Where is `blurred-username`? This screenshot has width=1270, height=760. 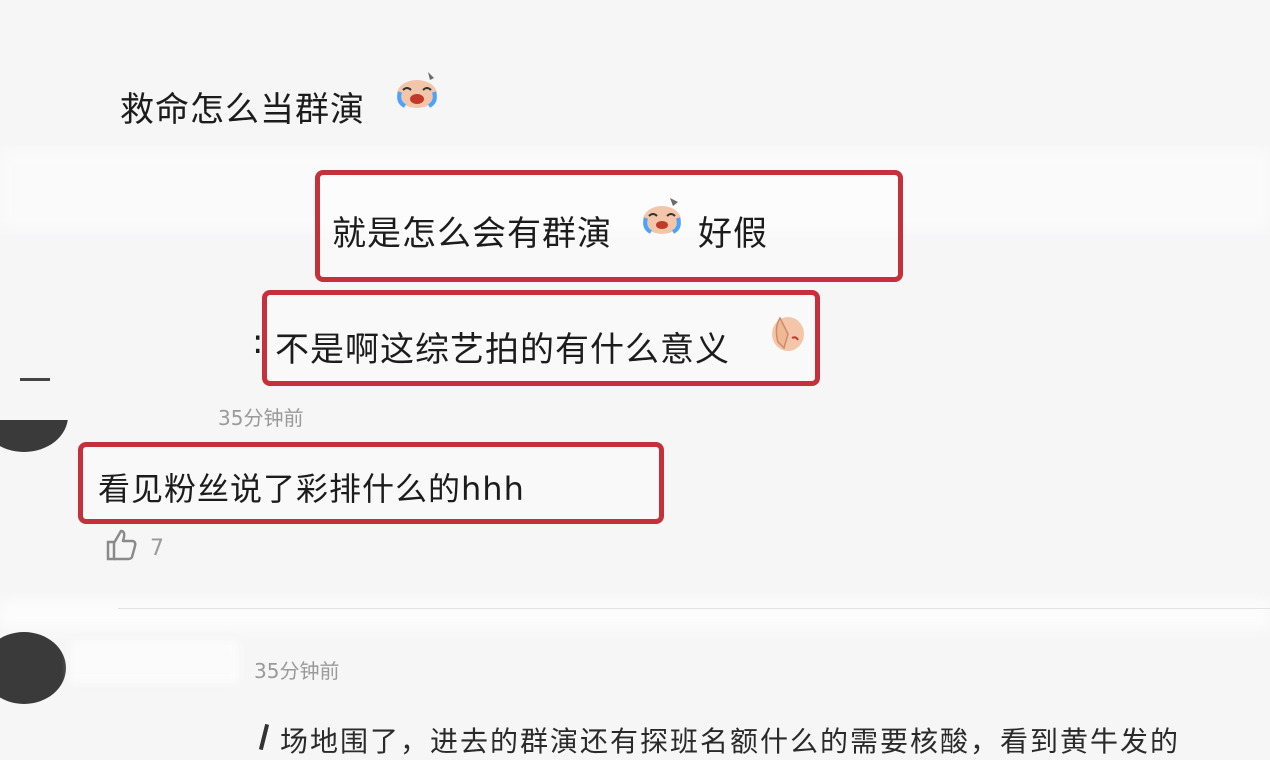 blurred-username is located at coordinates (155, 662).